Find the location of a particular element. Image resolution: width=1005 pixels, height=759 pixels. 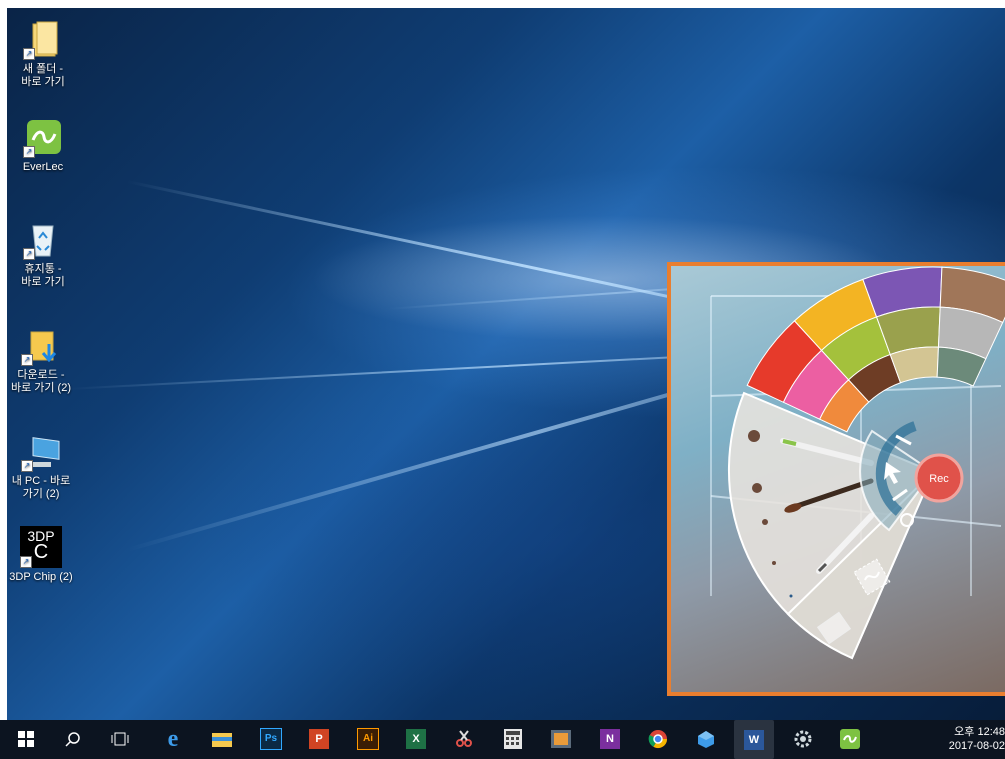

clock-date: 2017-08-02 is located at coordinates (976, 746).